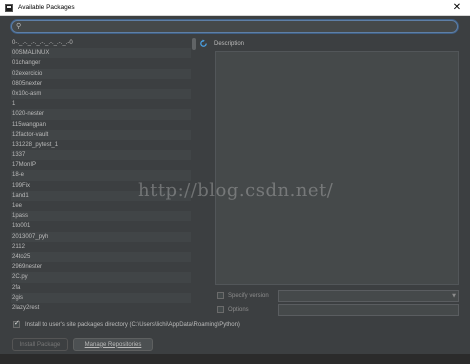 This screenshot has width=470, height=364. I want to click on specify-version-label: Specify version, so click(248, 295).